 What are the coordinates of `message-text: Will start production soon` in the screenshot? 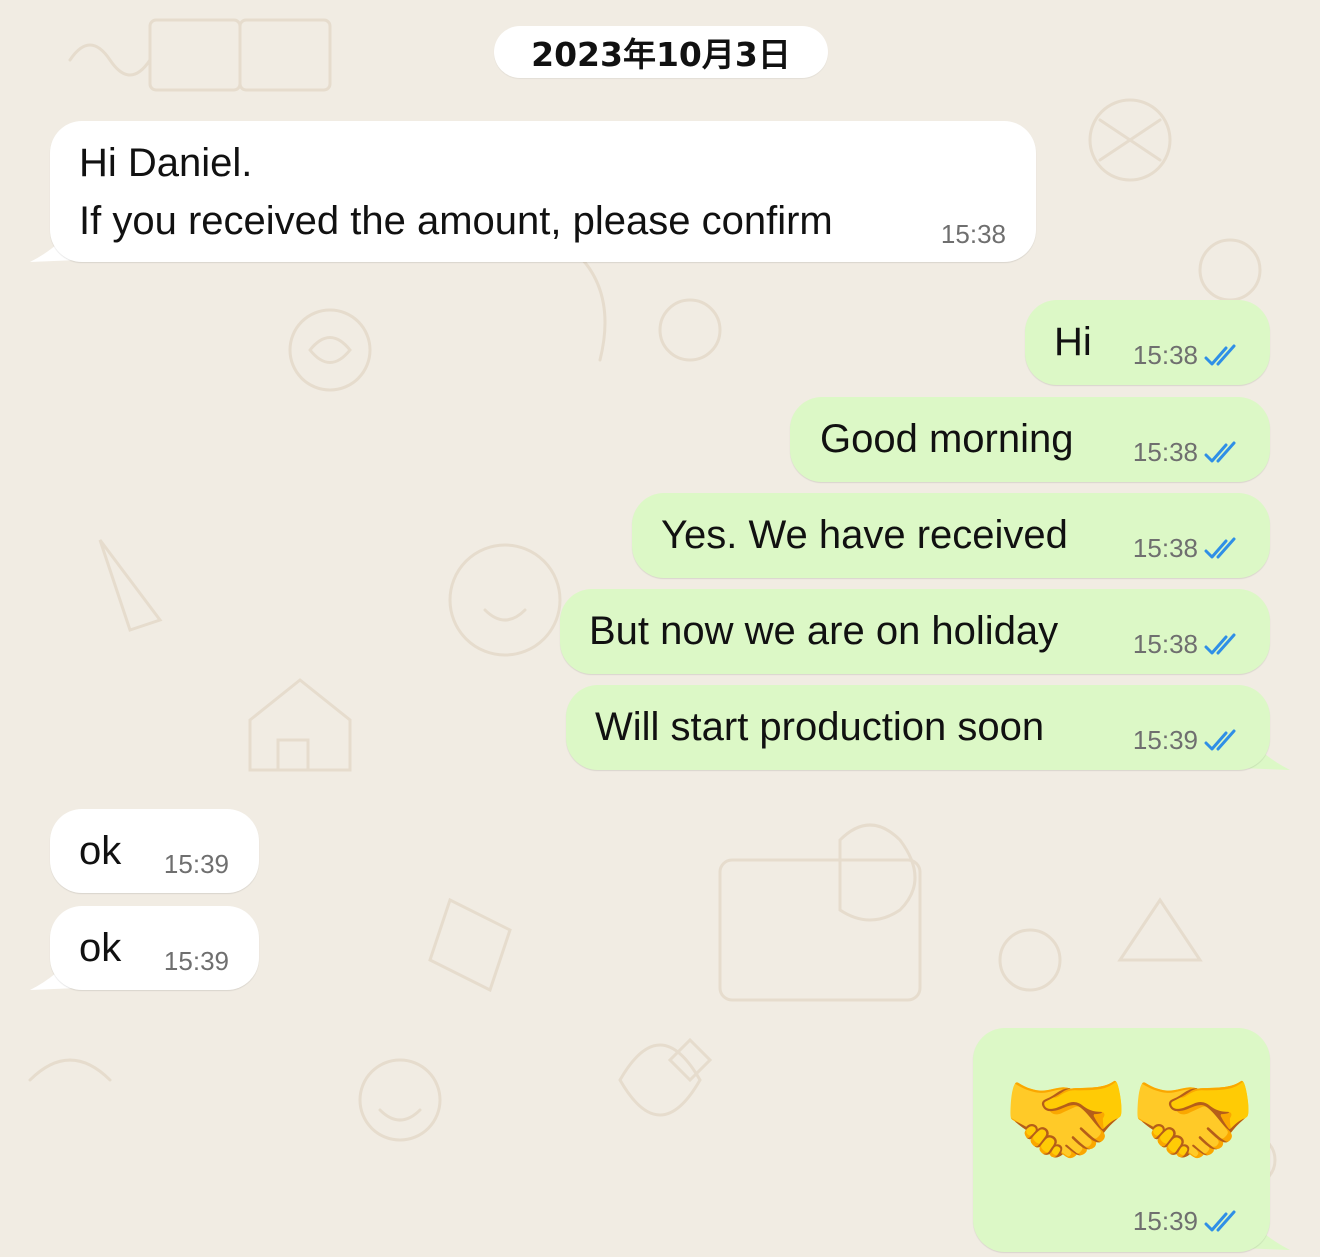 It's located at (820, 727).